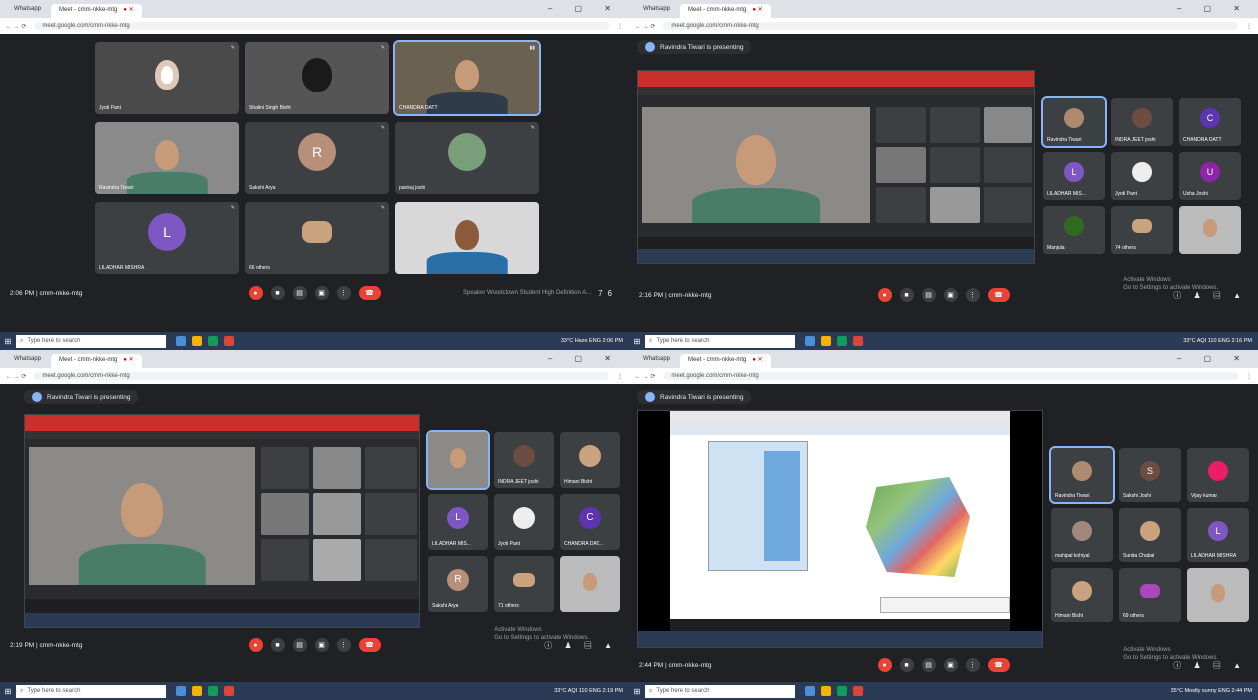 This screenshot has height=700, width=1258. I want to click on participant-tile: U Usha Joshi, so click(1210, 176).